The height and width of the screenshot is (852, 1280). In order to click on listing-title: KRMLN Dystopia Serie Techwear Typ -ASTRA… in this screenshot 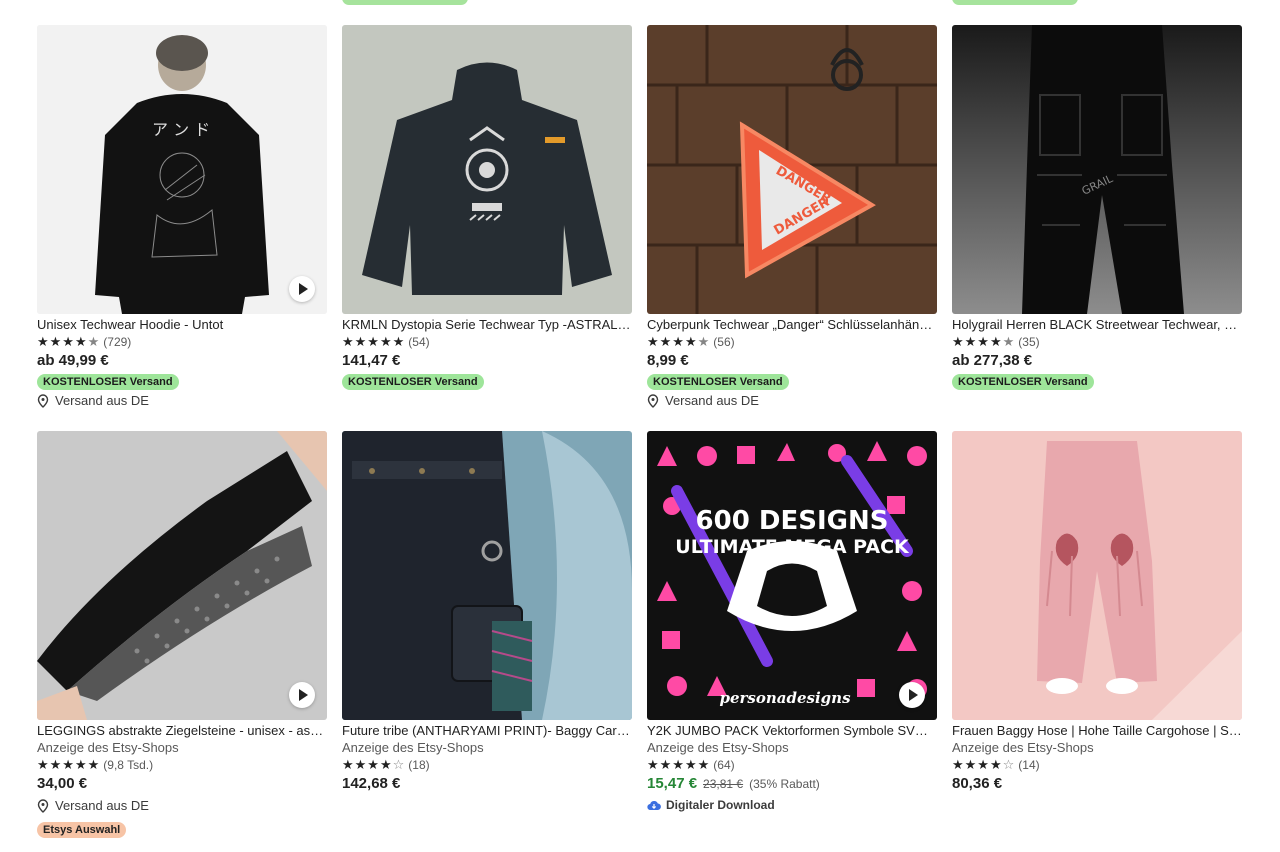, I will do `click(487, 324)`.